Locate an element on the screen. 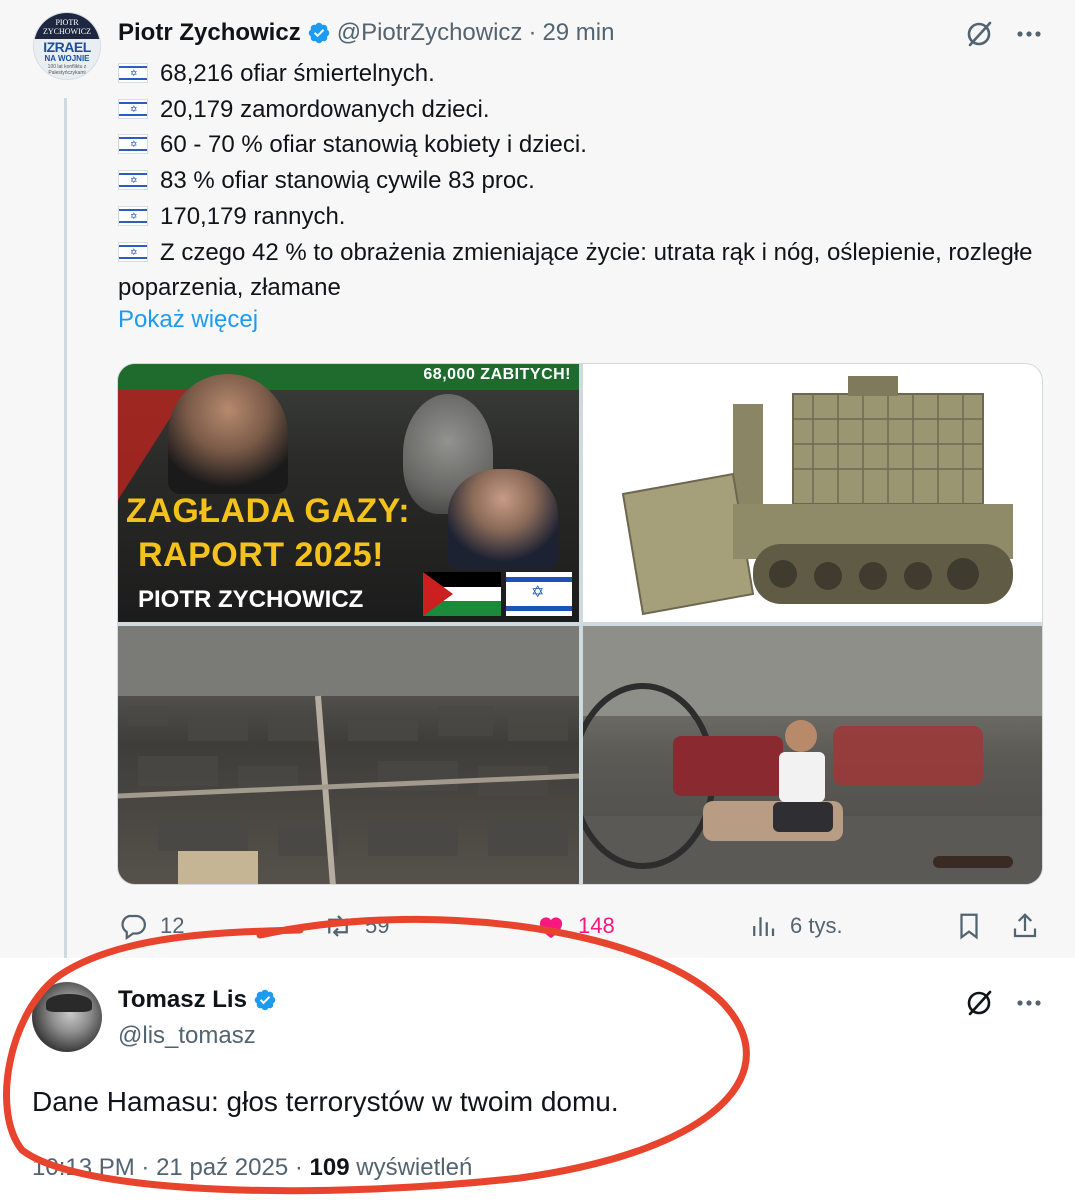  presenter-figure is located at coordinates (228, 434).